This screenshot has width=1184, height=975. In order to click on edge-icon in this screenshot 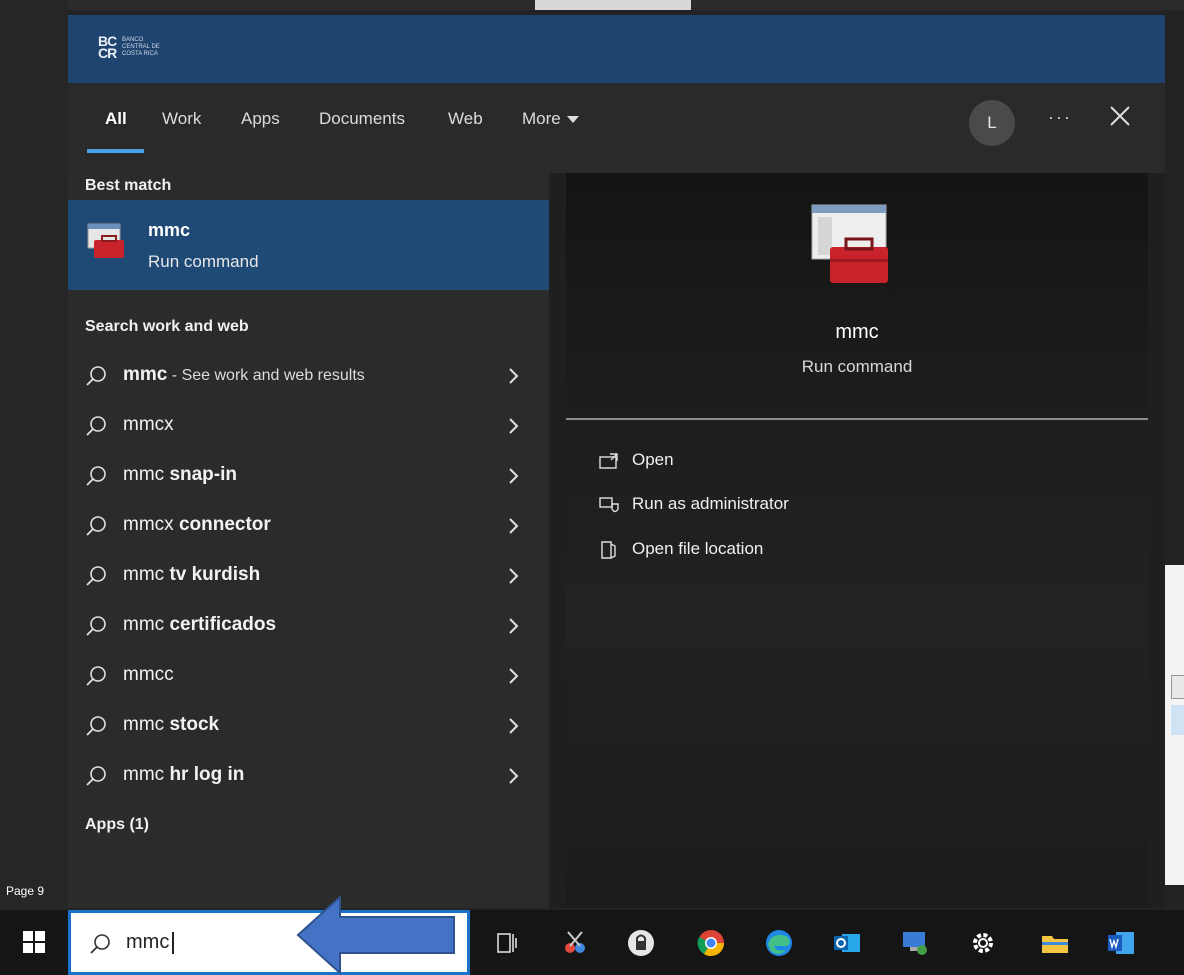, I will do `click(779, 943)`.